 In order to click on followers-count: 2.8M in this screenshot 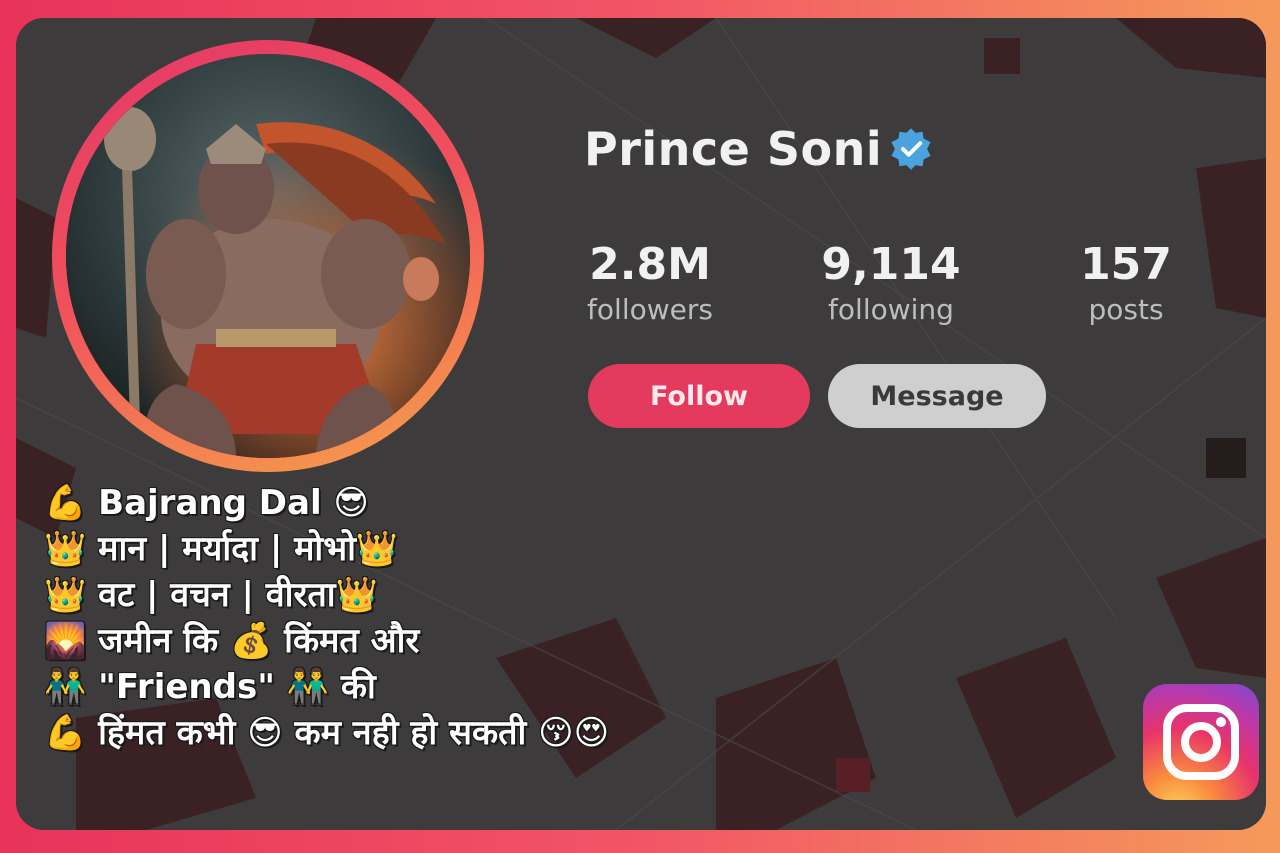, I will do `click(650, 264)`.